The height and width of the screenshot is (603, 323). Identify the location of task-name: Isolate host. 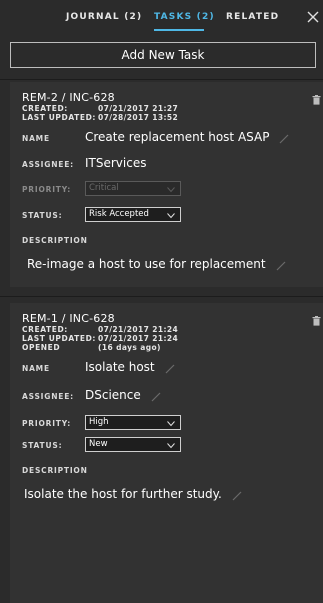
(130, 367).